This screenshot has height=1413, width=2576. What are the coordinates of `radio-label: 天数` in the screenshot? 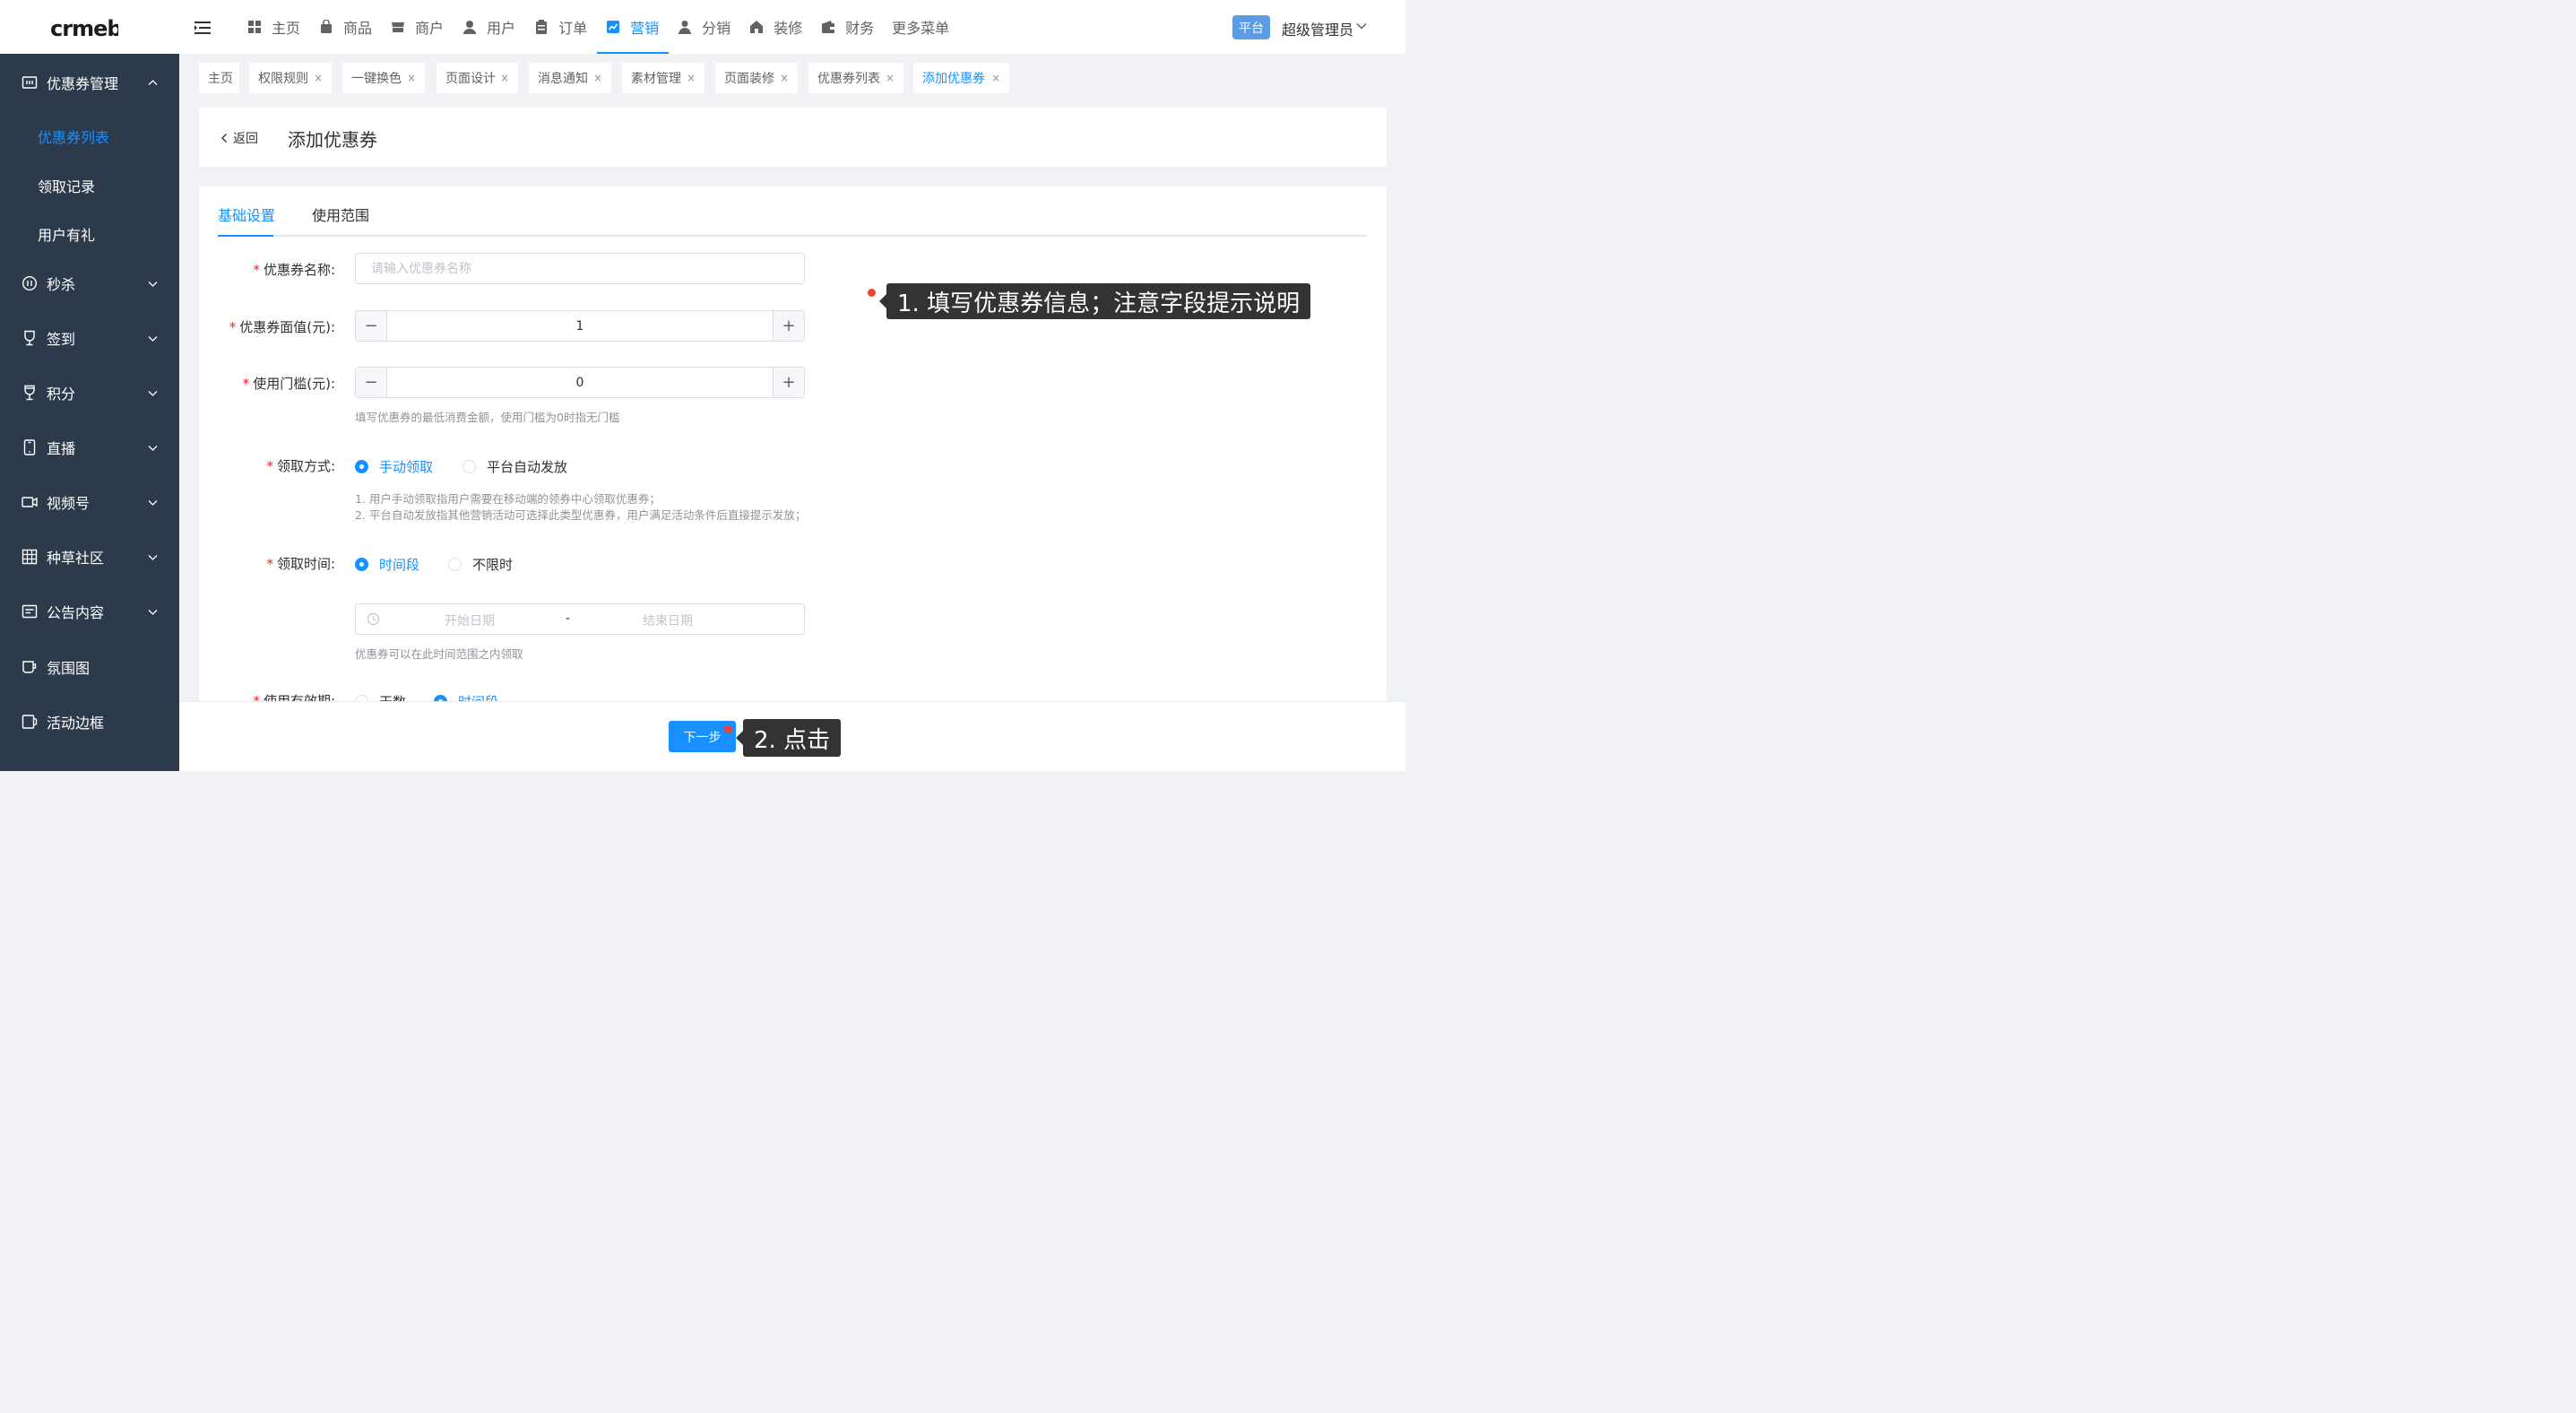 It's located at (392, 696).